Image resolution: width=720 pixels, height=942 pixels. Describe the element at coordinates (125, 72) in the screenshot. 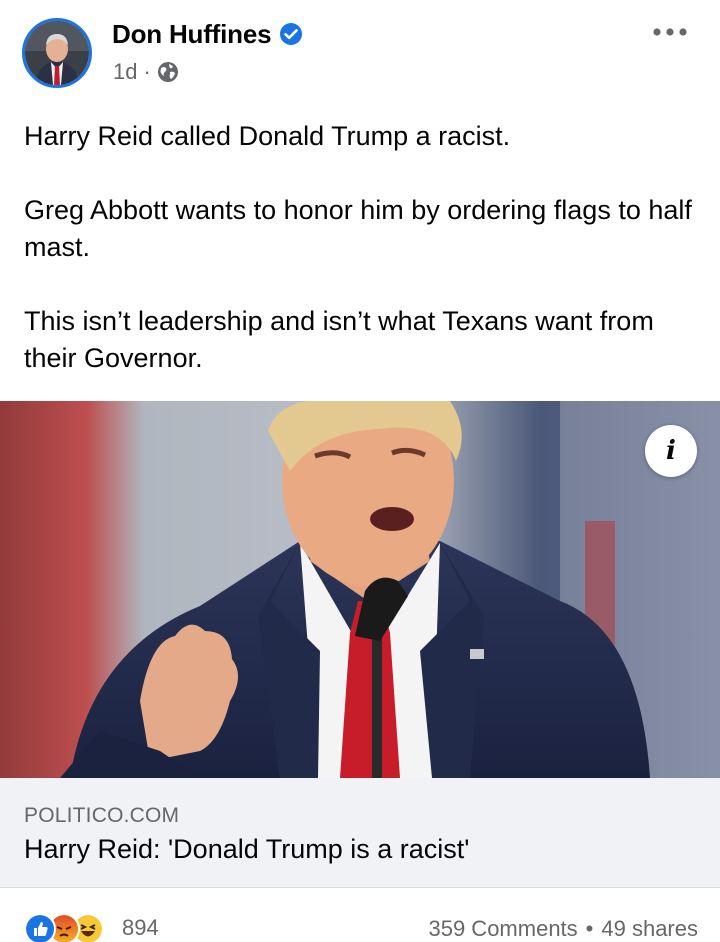

I see `post-timestamp: 1d` at that location.